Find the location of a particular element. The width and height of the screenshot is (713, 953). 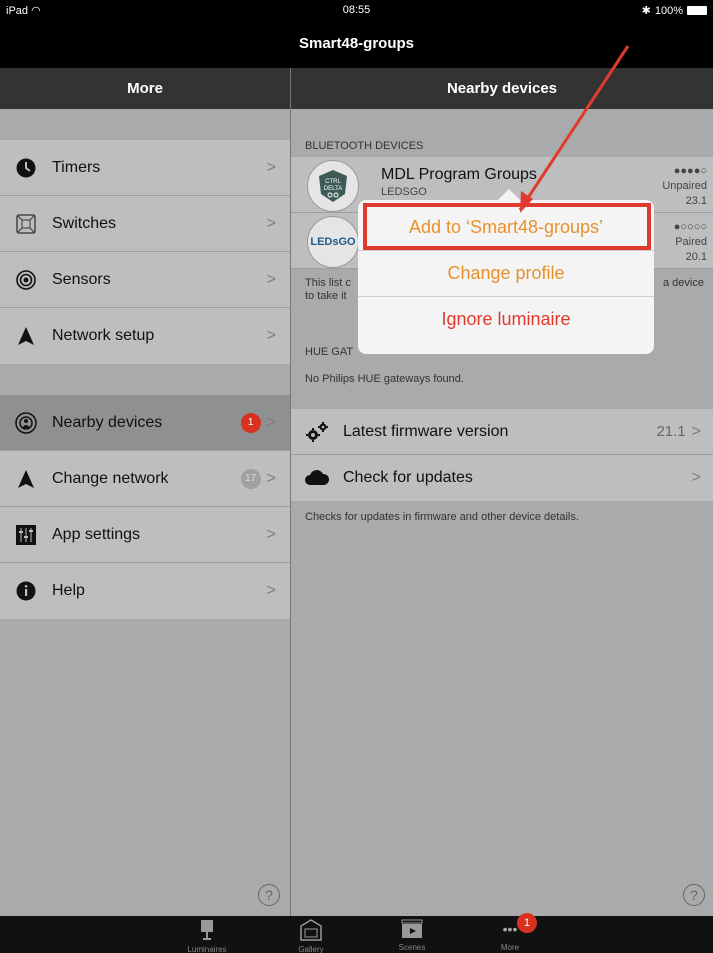

bluetooth-section-label: BLUETOOTH DEVICES is located at coordinates (364, 146).